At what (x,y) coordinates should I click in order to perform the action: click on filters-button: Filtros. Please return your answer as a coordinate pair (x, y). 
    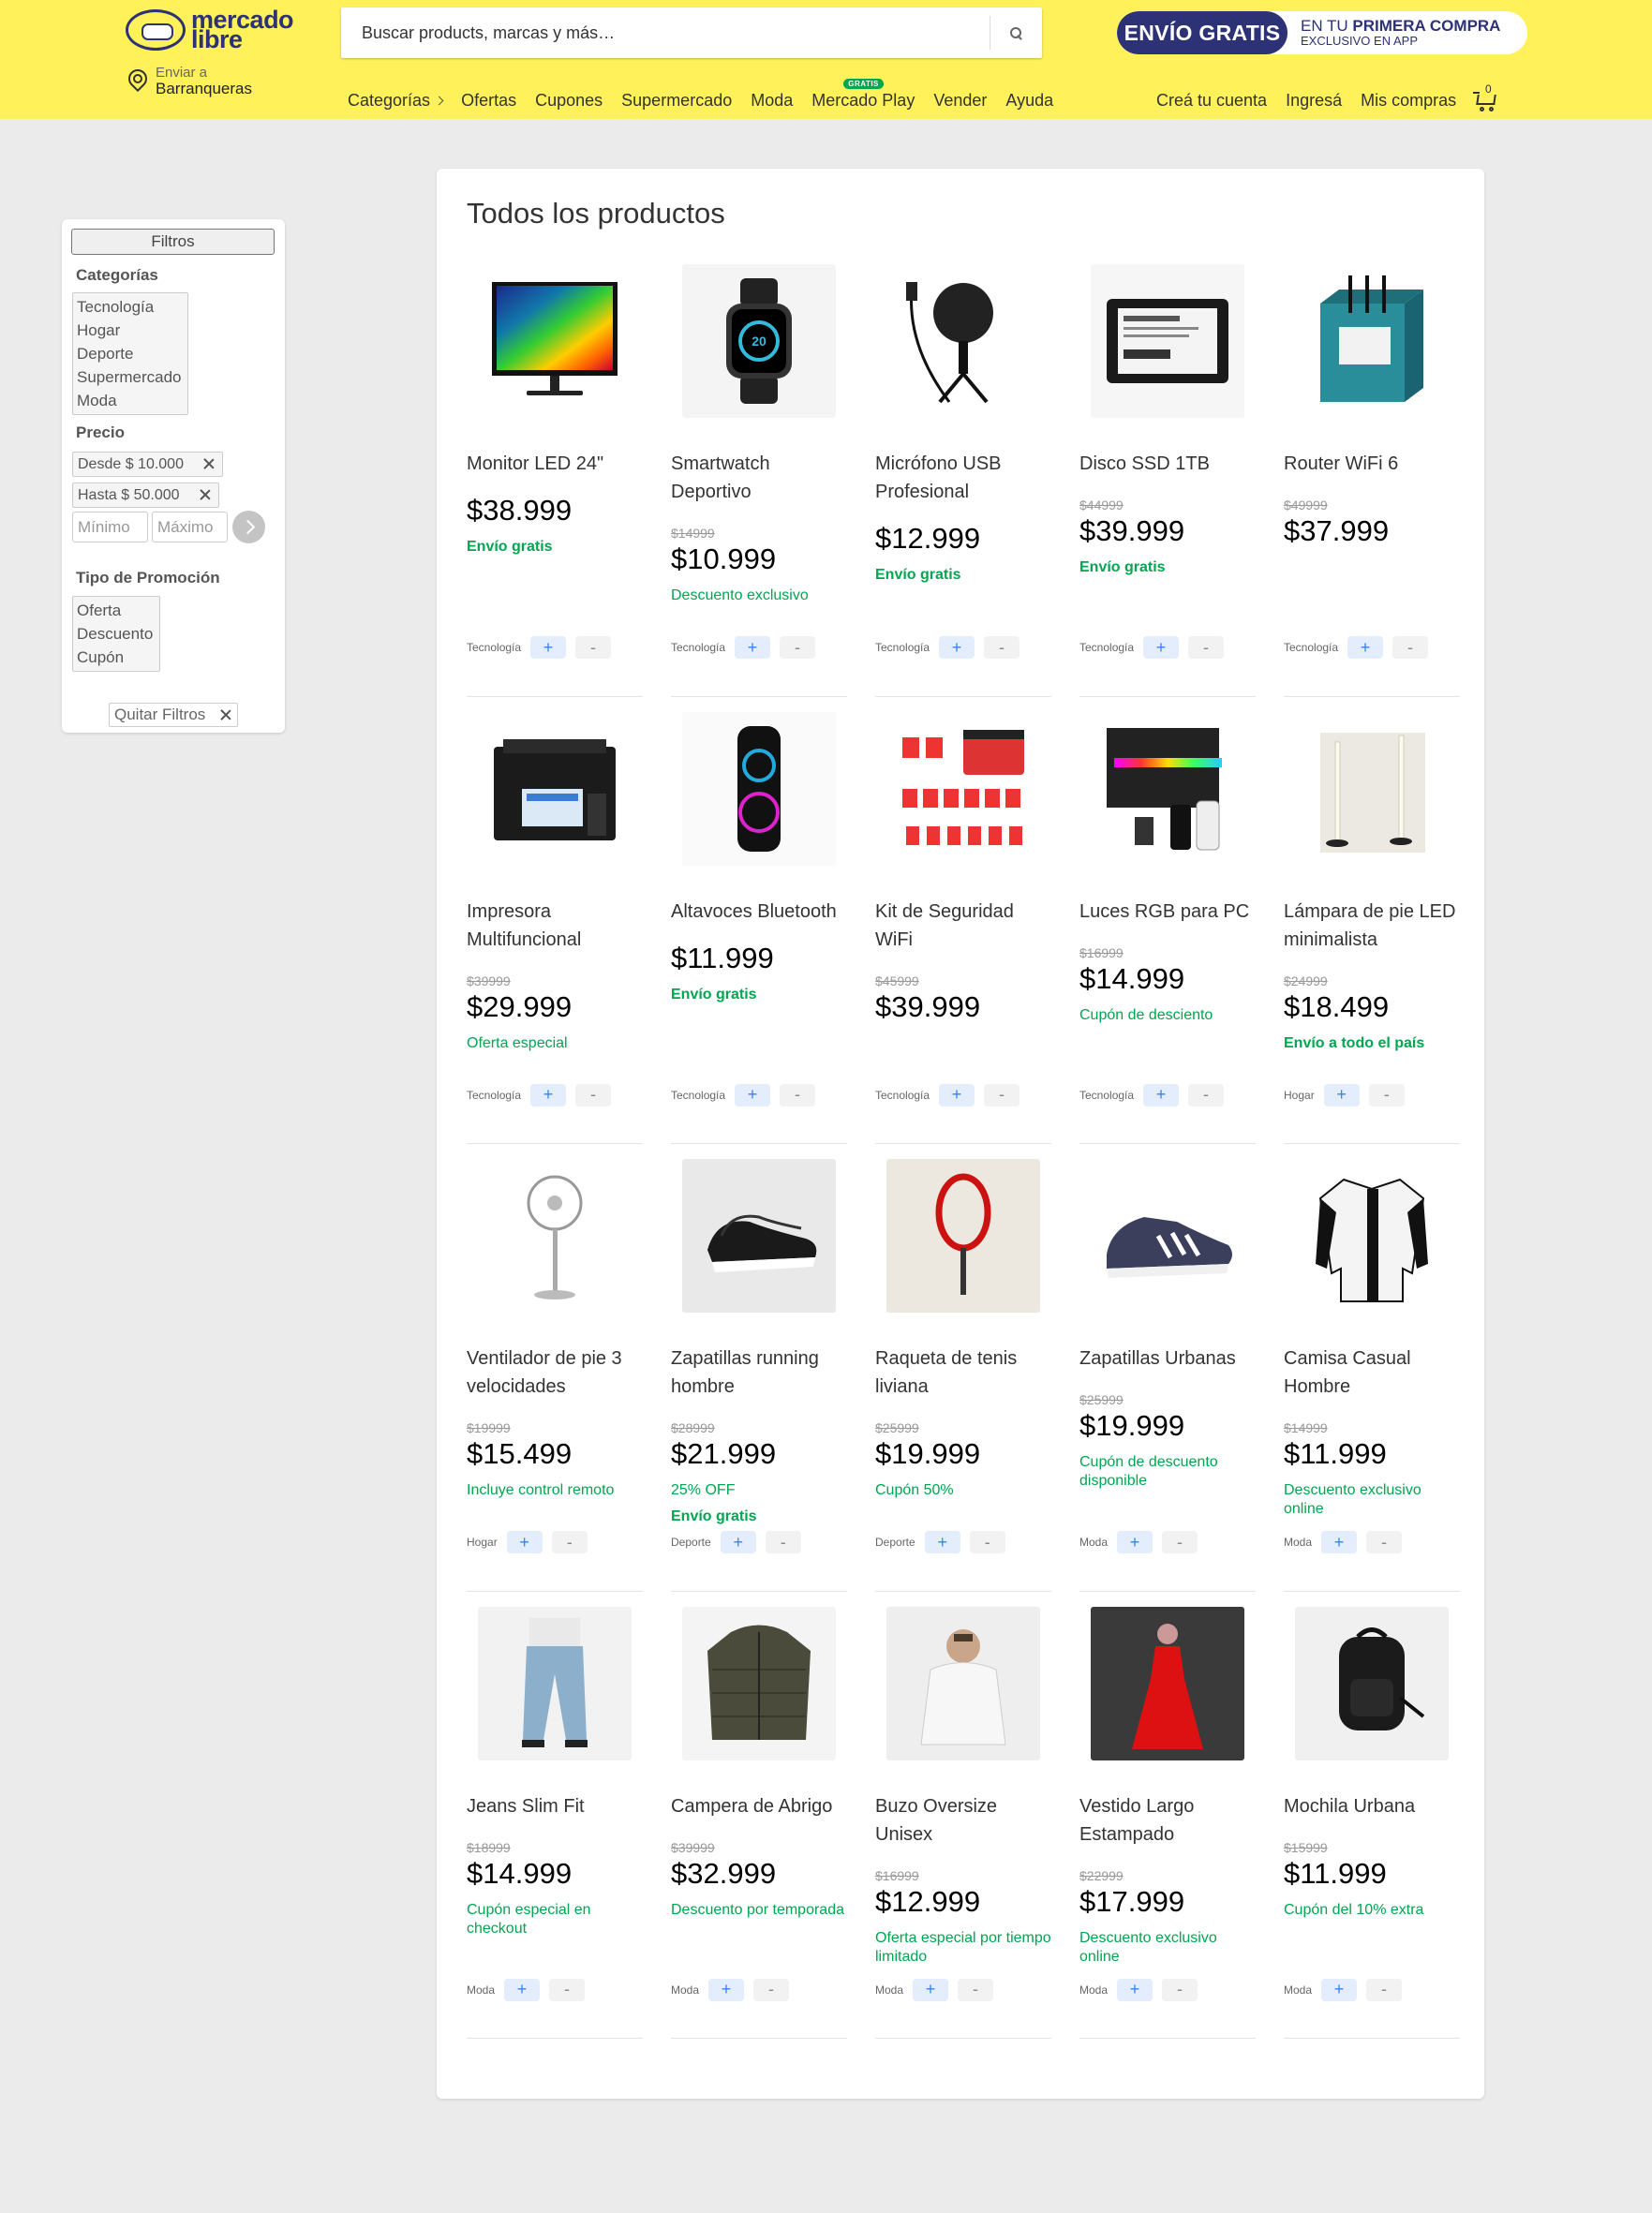
    Looking at the image, I should click on (173, 242).